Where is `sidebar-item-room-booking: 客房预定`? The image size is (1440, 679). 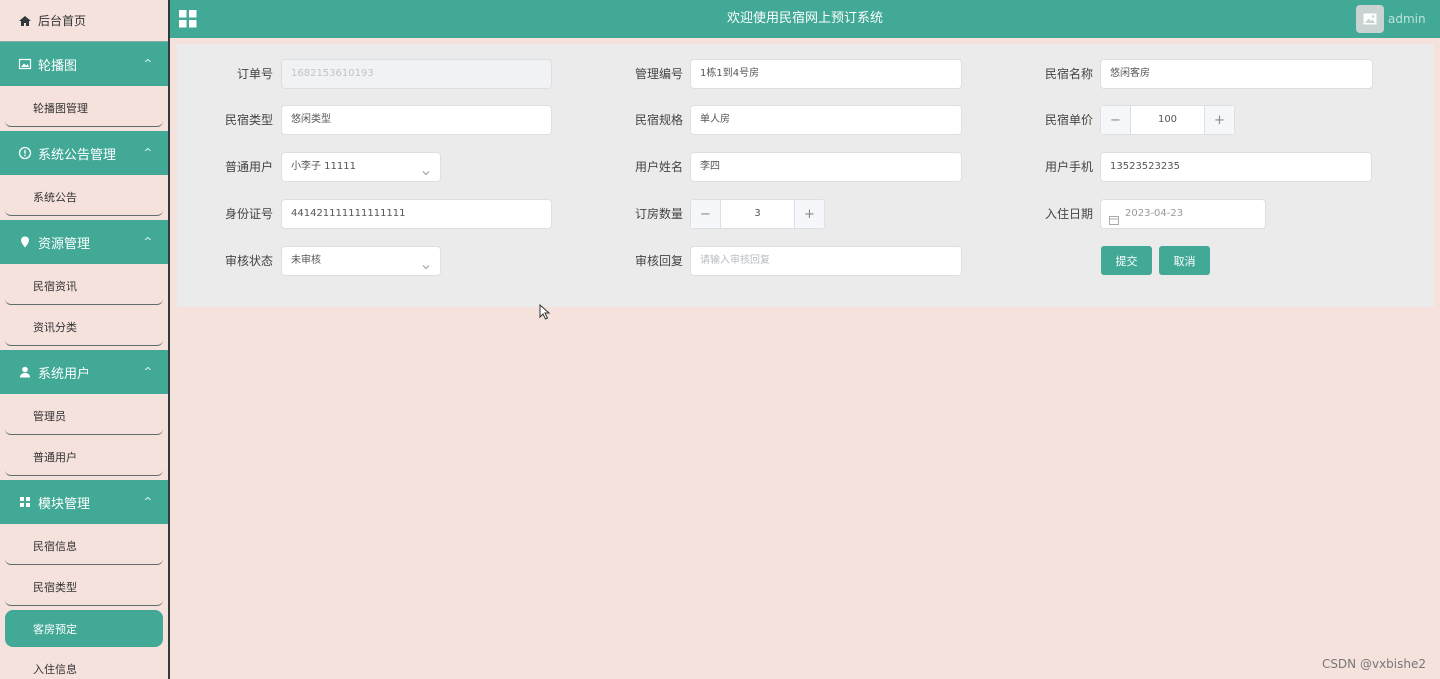 sidebar-item-room-booking: 客房预定 is located at coordinates (84, 628).